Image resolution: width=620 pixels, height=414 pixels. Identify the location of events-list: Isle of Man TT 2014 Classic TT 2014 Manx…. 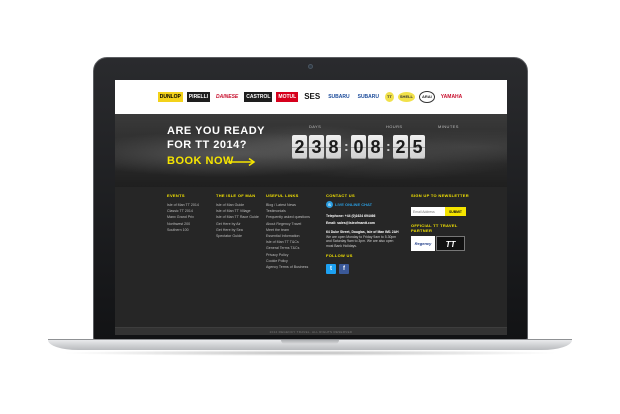
(183, 217).